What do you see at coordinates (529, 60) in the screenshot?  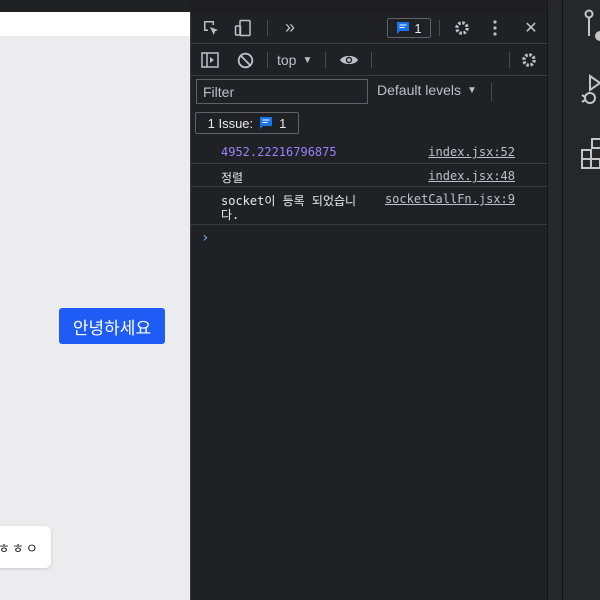 I see `console-settings-gear-icon` at bounding box center [529, 60].